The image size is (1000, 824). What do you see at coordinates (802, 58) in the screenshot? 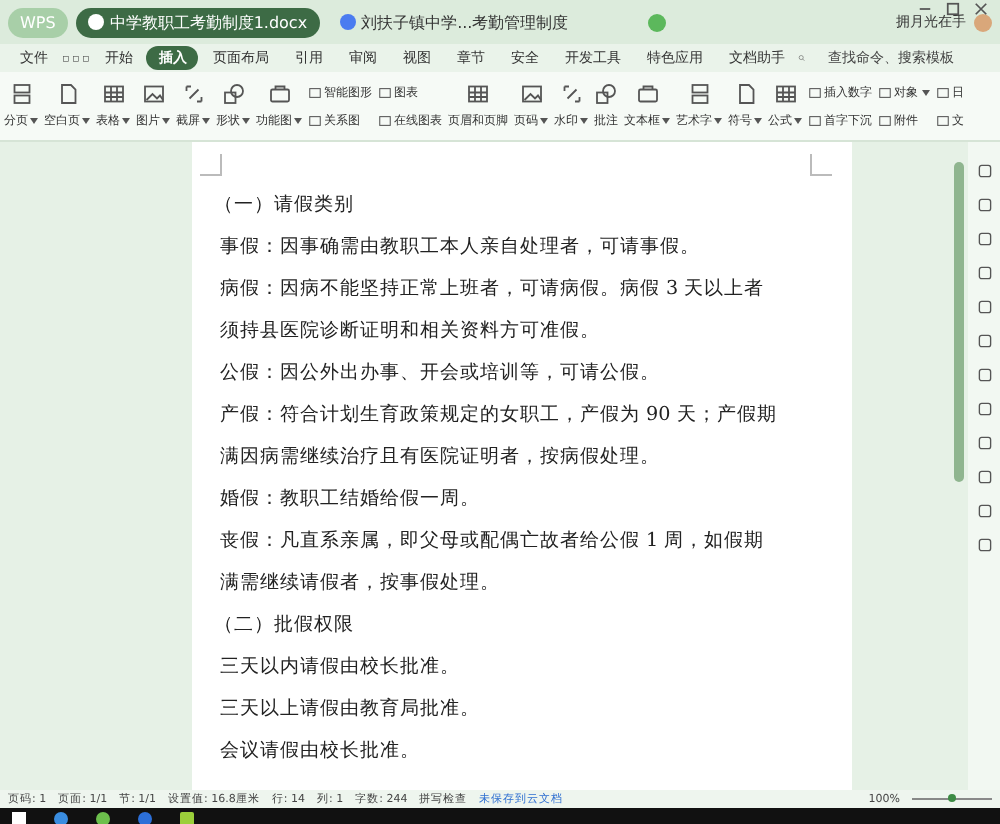
I see `search-icon` at bounding box center [802, 58].